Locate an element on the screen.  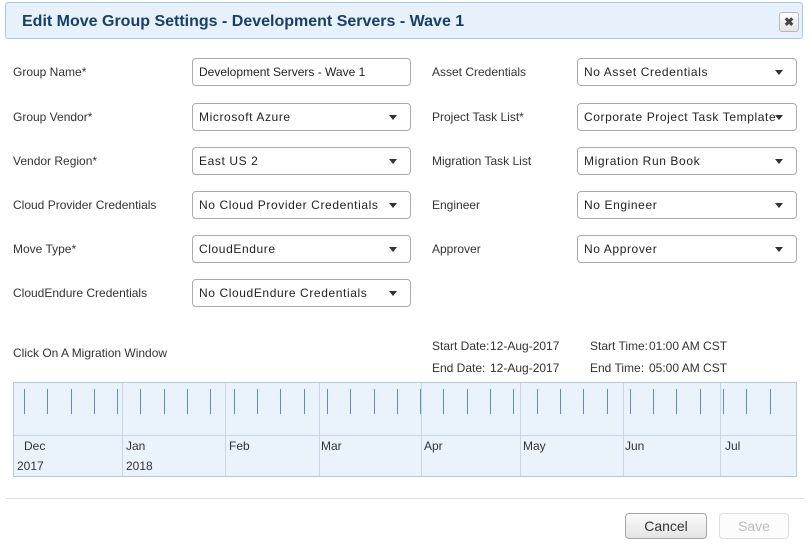
save-button: Save is located at coordinates (754, 526).